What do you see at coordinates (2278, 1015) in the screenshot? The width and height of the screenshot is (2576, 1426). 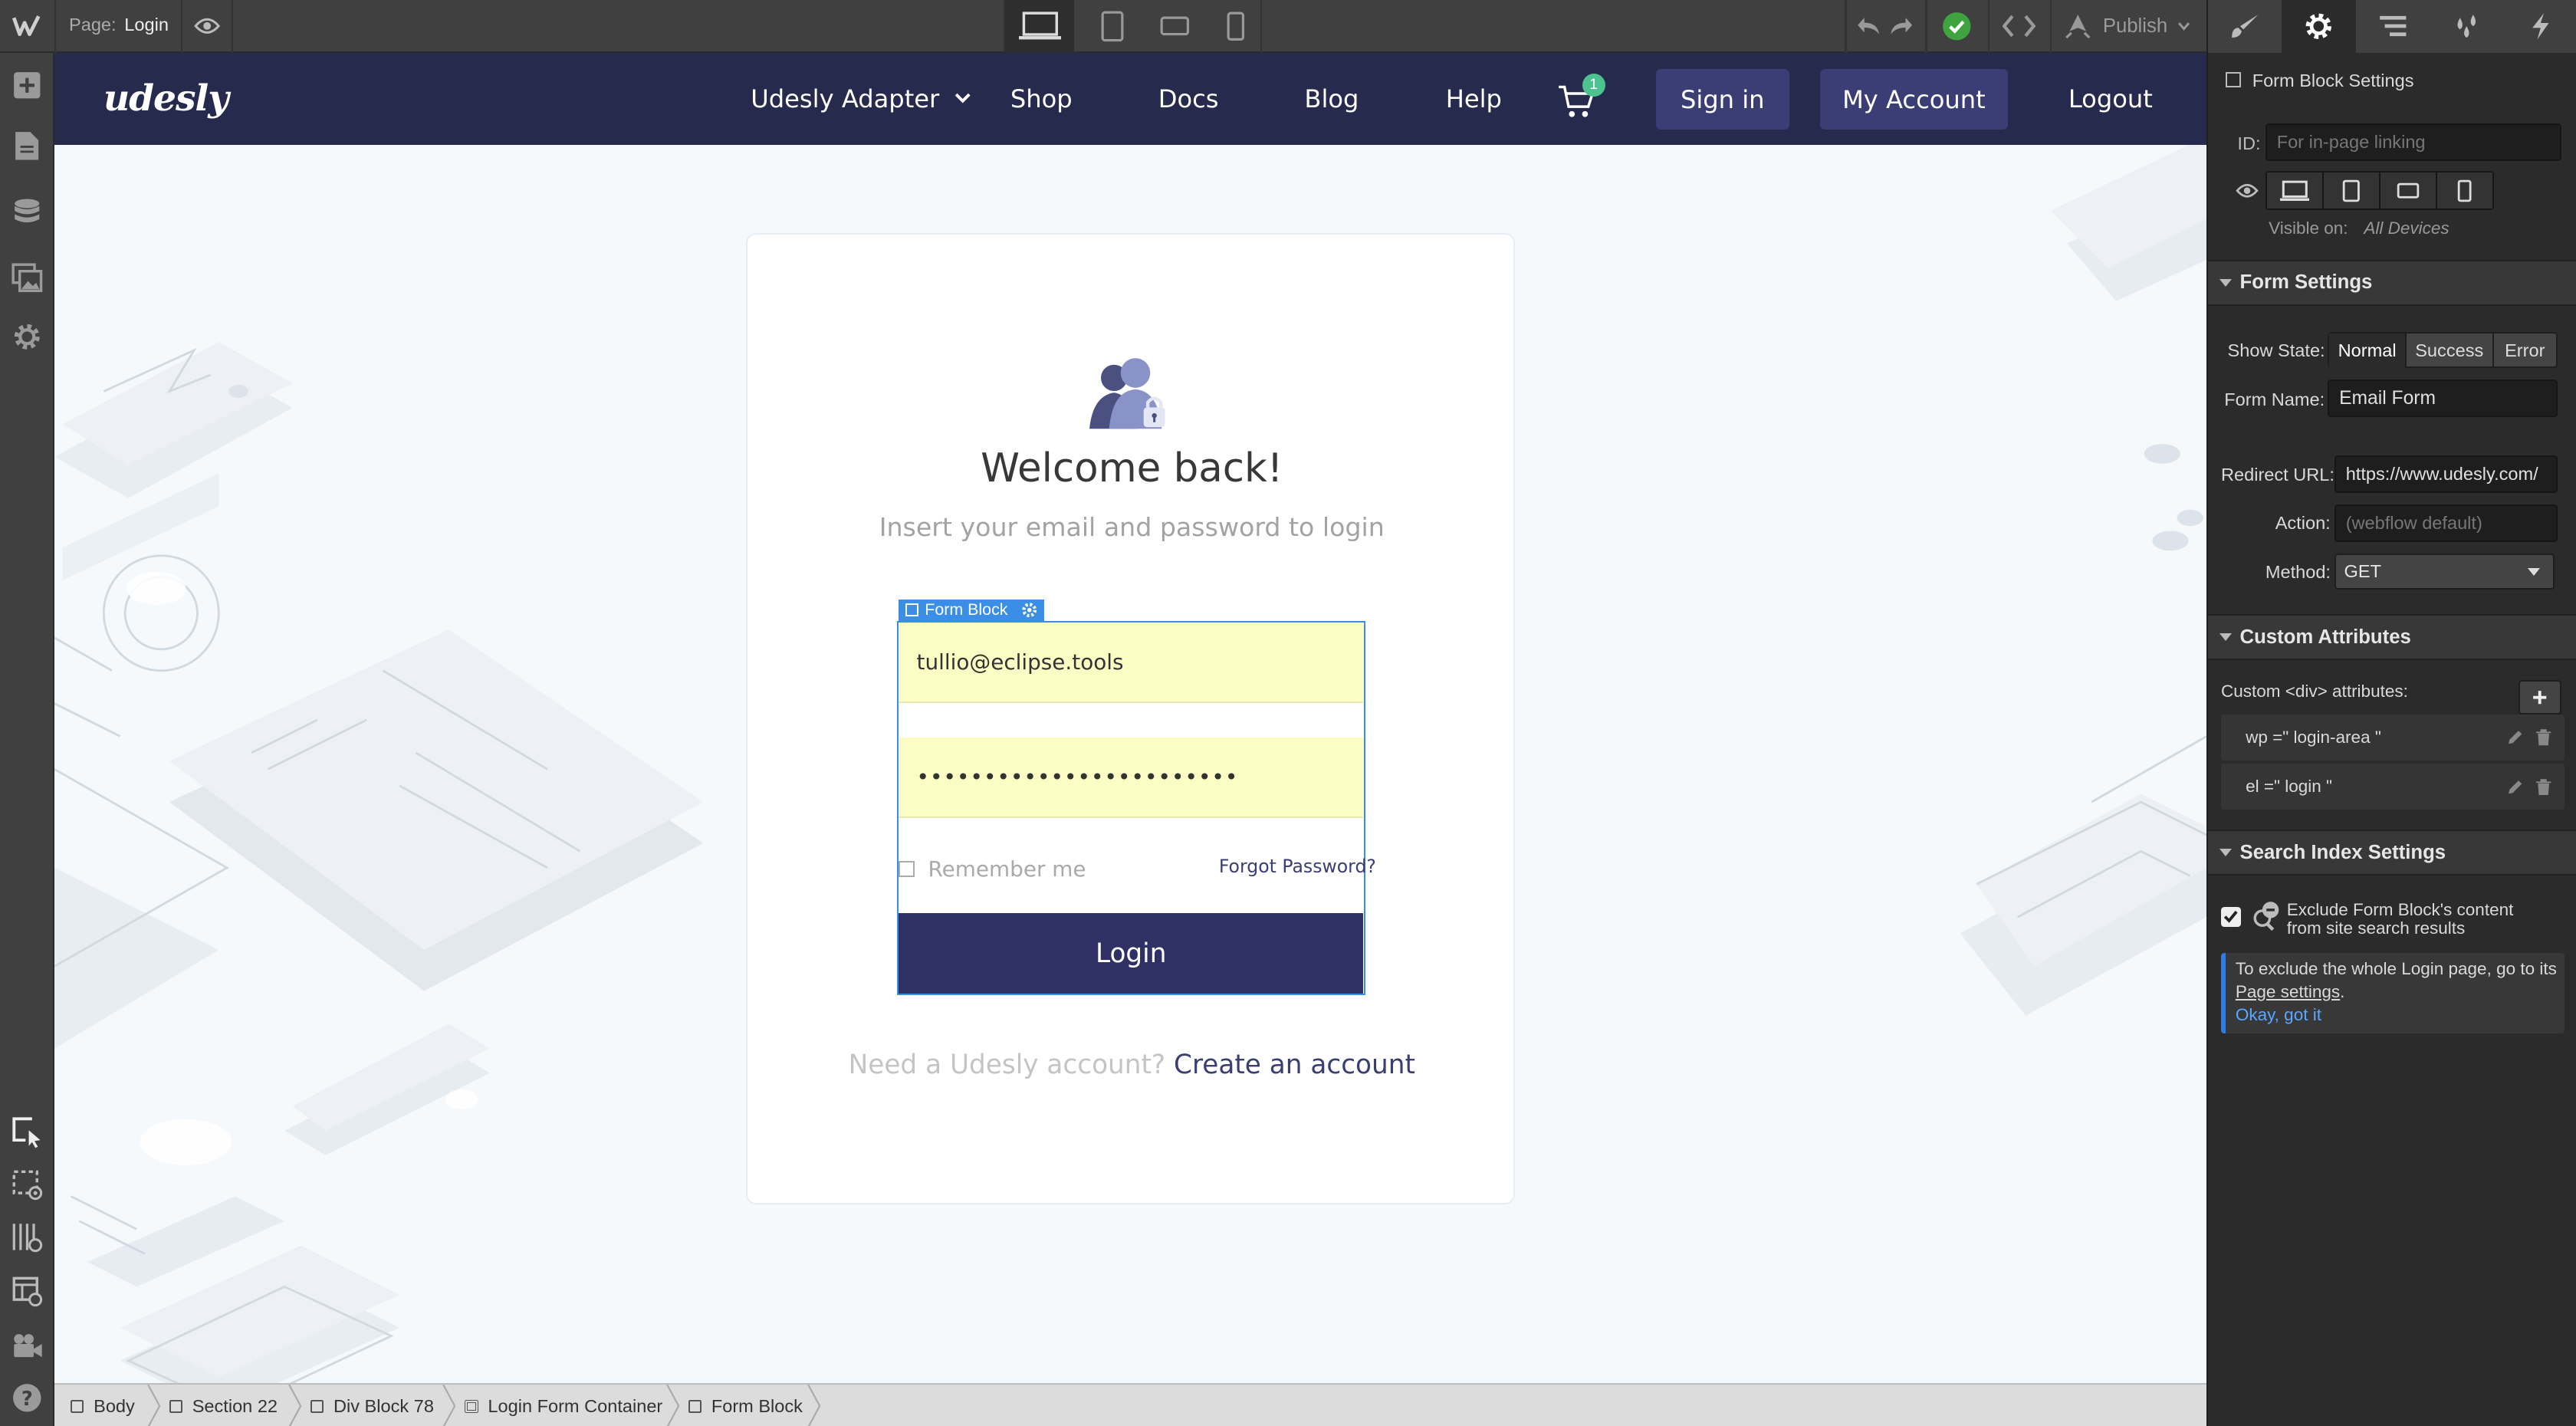 I see `okay-got-it-link: Okay, got it` at bounding box center [2278, 1015].